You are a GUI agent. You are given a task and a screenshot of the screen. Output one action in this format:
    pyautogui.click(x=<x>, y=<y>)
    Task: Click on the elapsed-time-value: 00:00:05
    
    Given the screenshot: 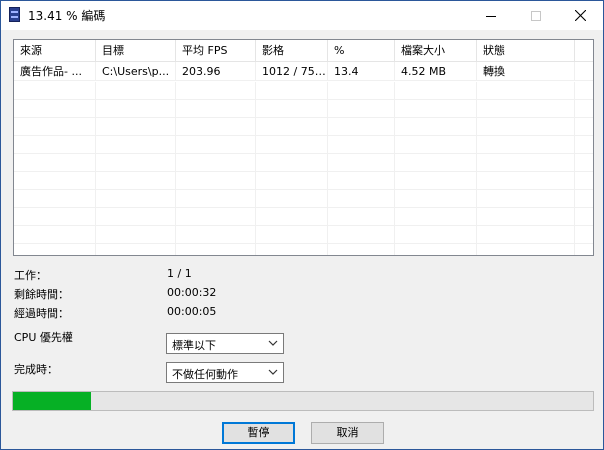 What is the action you would take?
    pyautogui.click(x=192, y=311)
    